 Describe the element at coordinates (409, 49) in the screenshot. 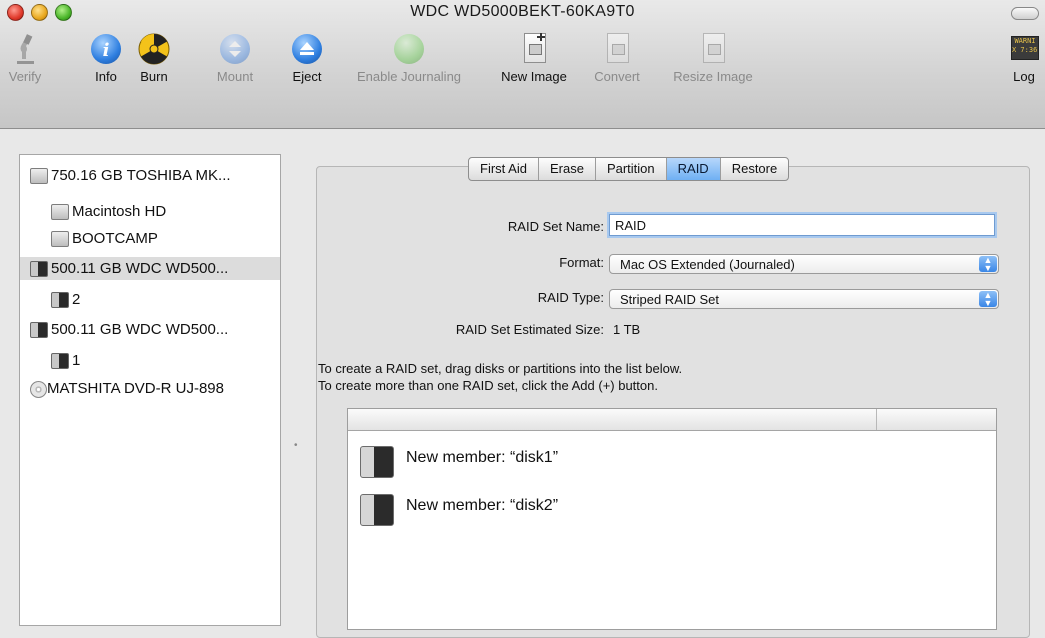

I see `journaling-icon` at that location.